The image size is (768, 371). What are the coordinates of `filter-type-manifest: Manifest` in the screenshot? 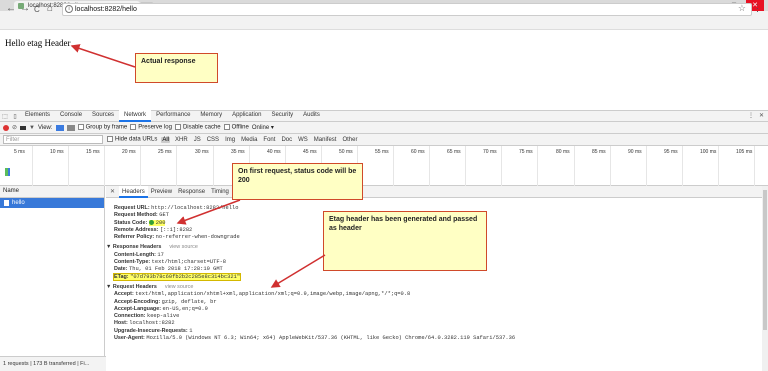 It's located at (325, 140).